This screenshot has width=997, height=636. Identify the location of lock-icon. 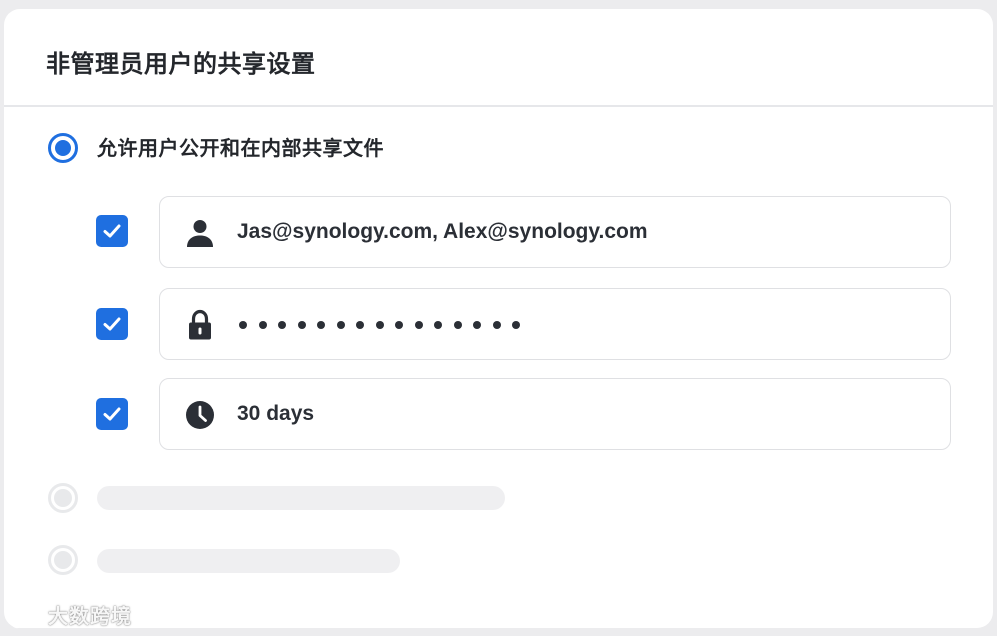
(200, 324).